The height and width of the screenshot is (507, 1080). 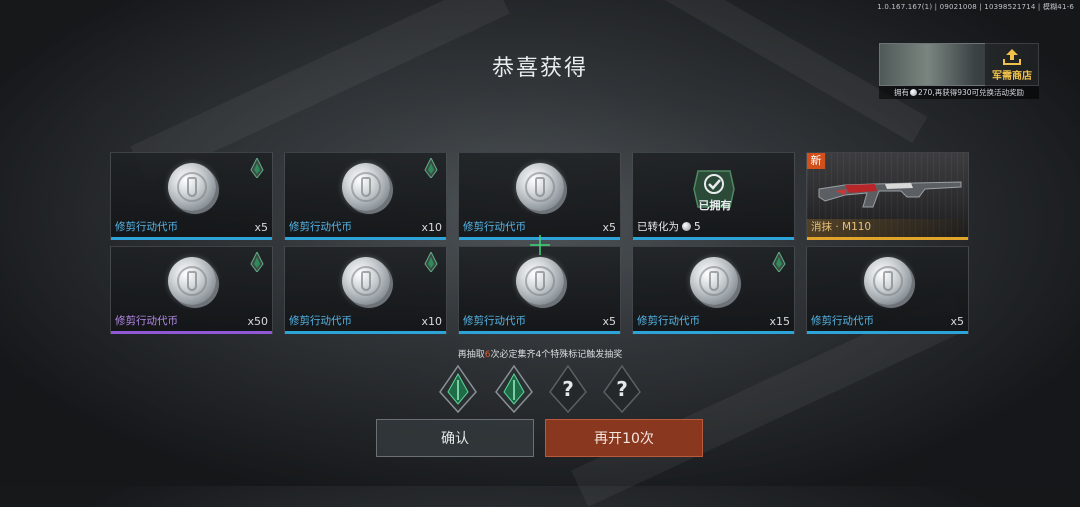 I want to click on special-marks-row: ? ?, so click(x=541, y=390).